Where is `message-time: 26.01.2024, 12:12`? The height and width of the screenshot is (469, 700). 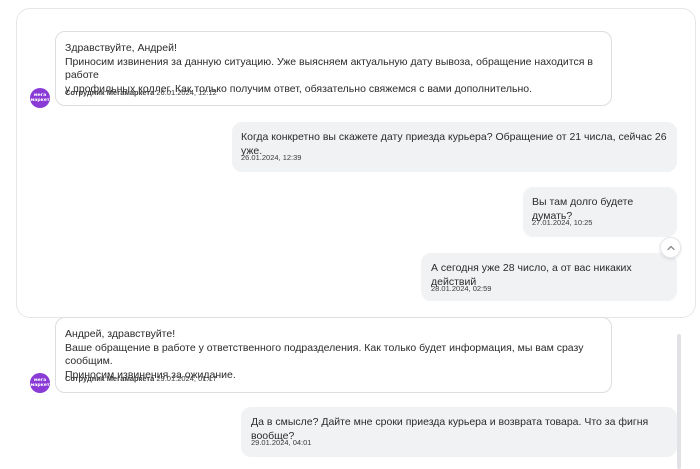
message-time: 26.01.2024, 12:12 is located at coordinates (186, 92).